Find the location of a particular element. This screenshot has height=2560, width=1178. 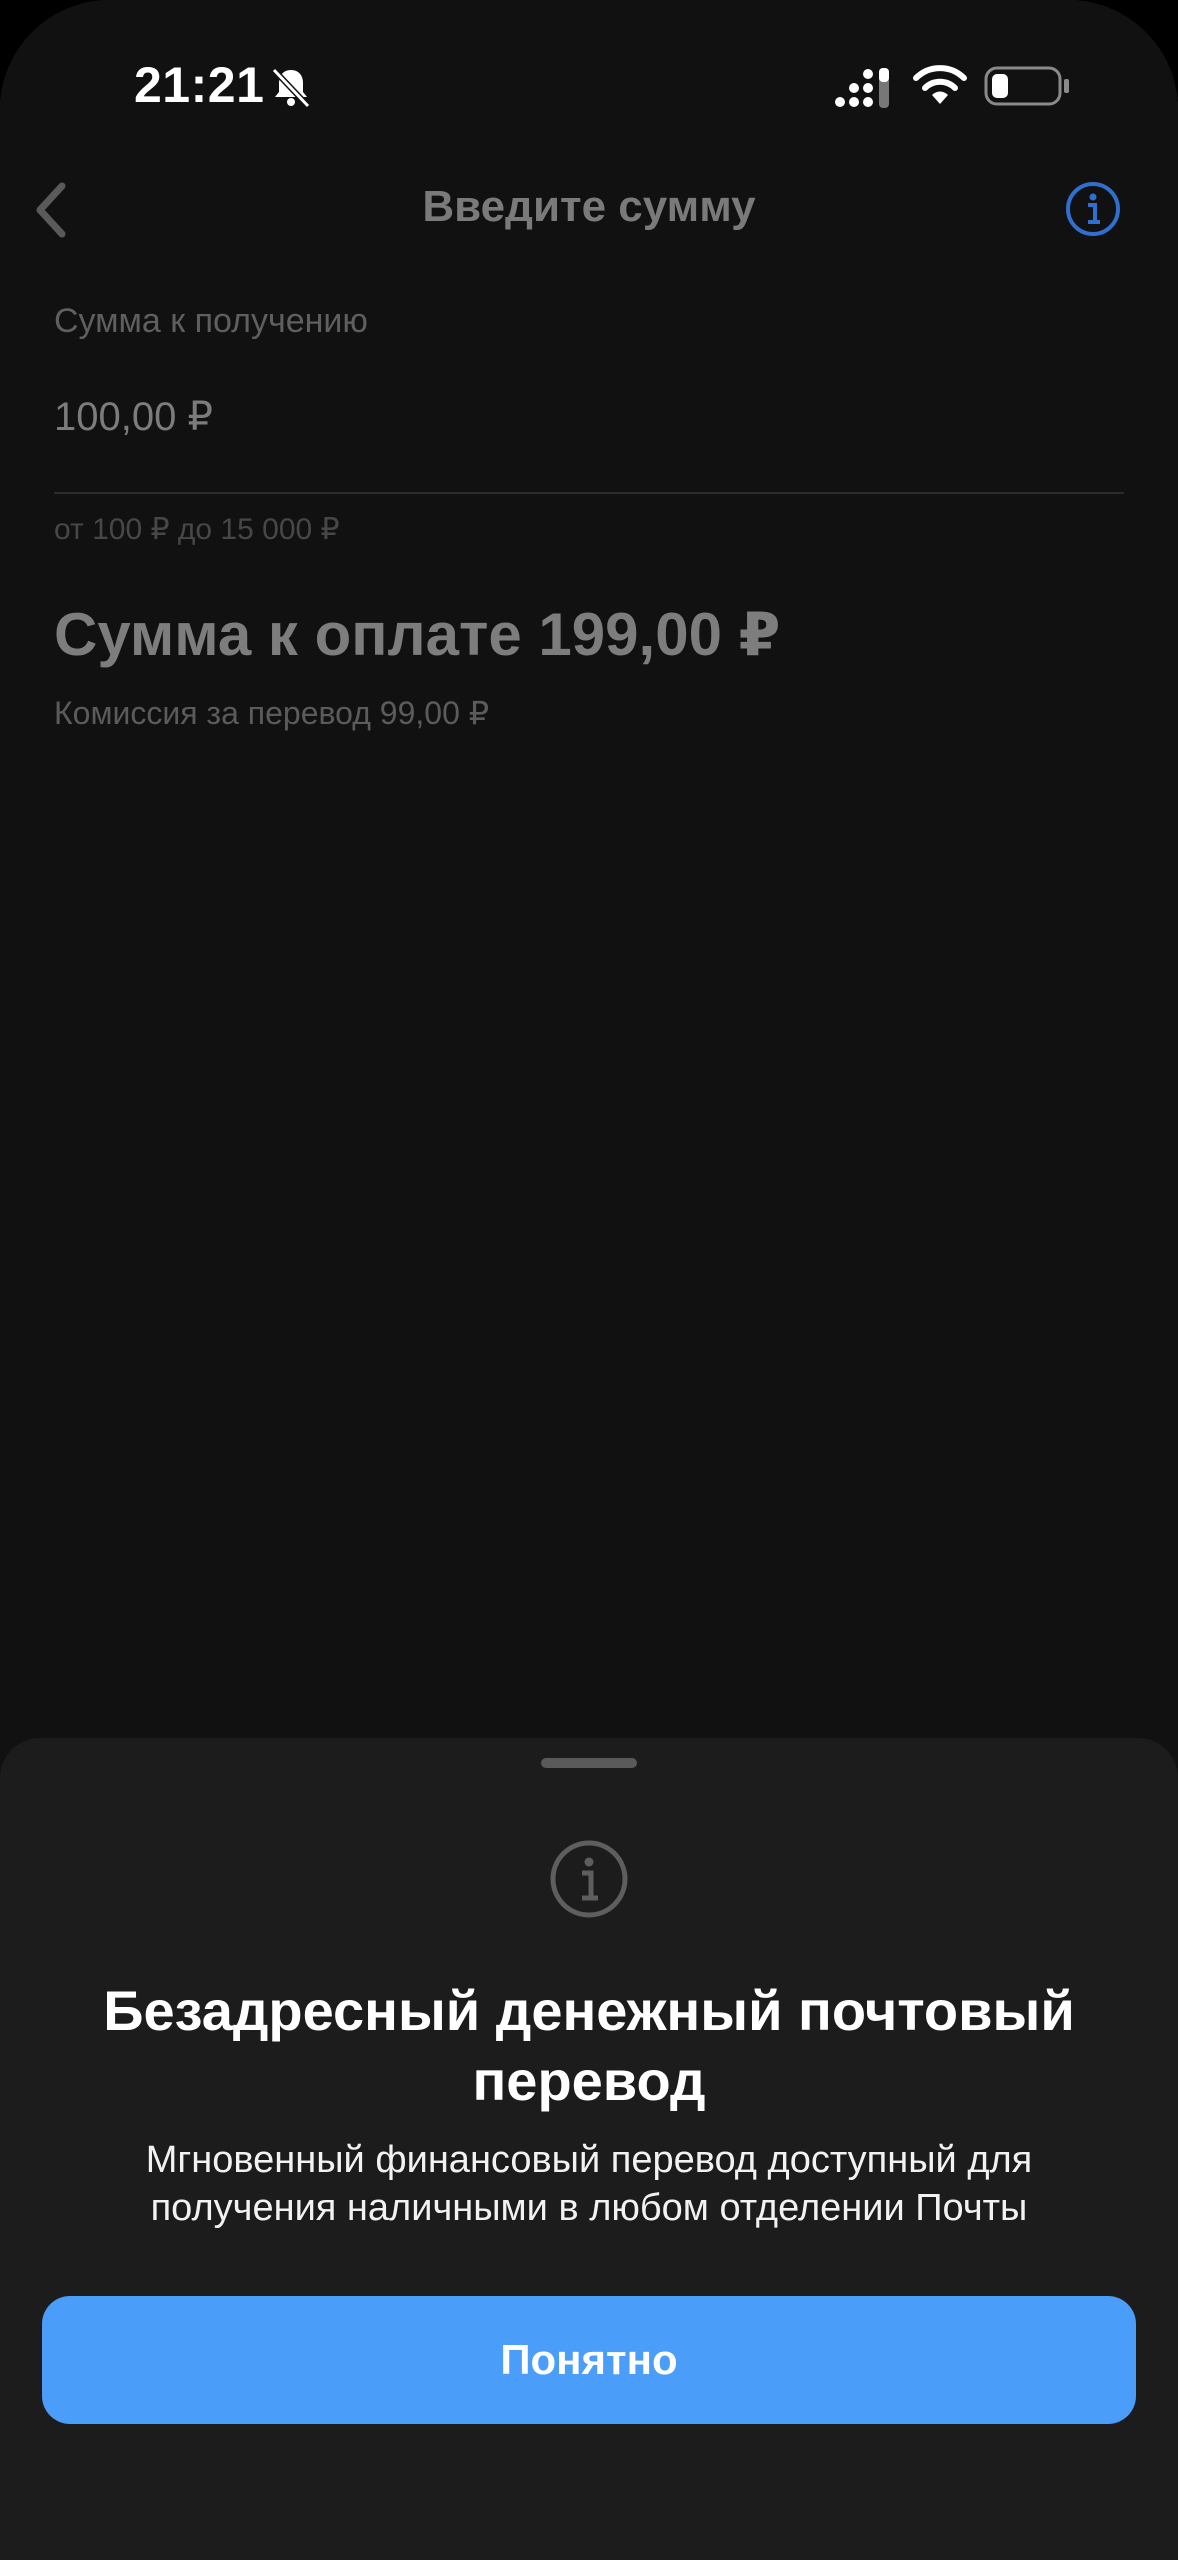

sheet-grabber is located at coordinates (589, 1763).